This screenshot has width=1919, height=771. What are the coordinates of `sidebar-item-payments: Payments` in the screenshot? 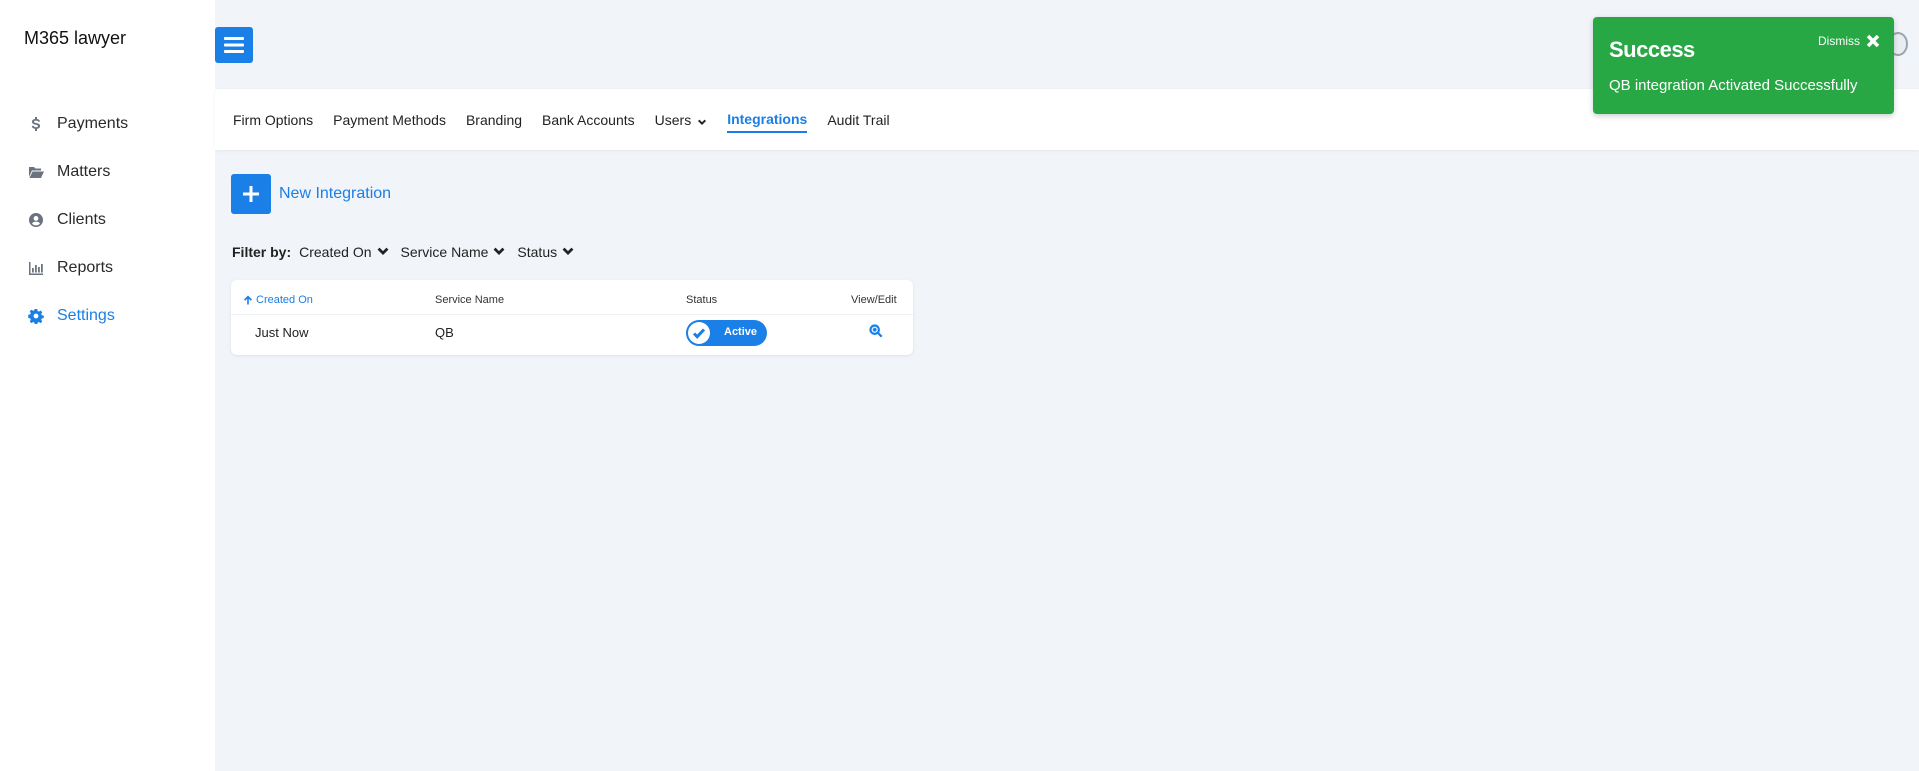 It's located at (107, 124).